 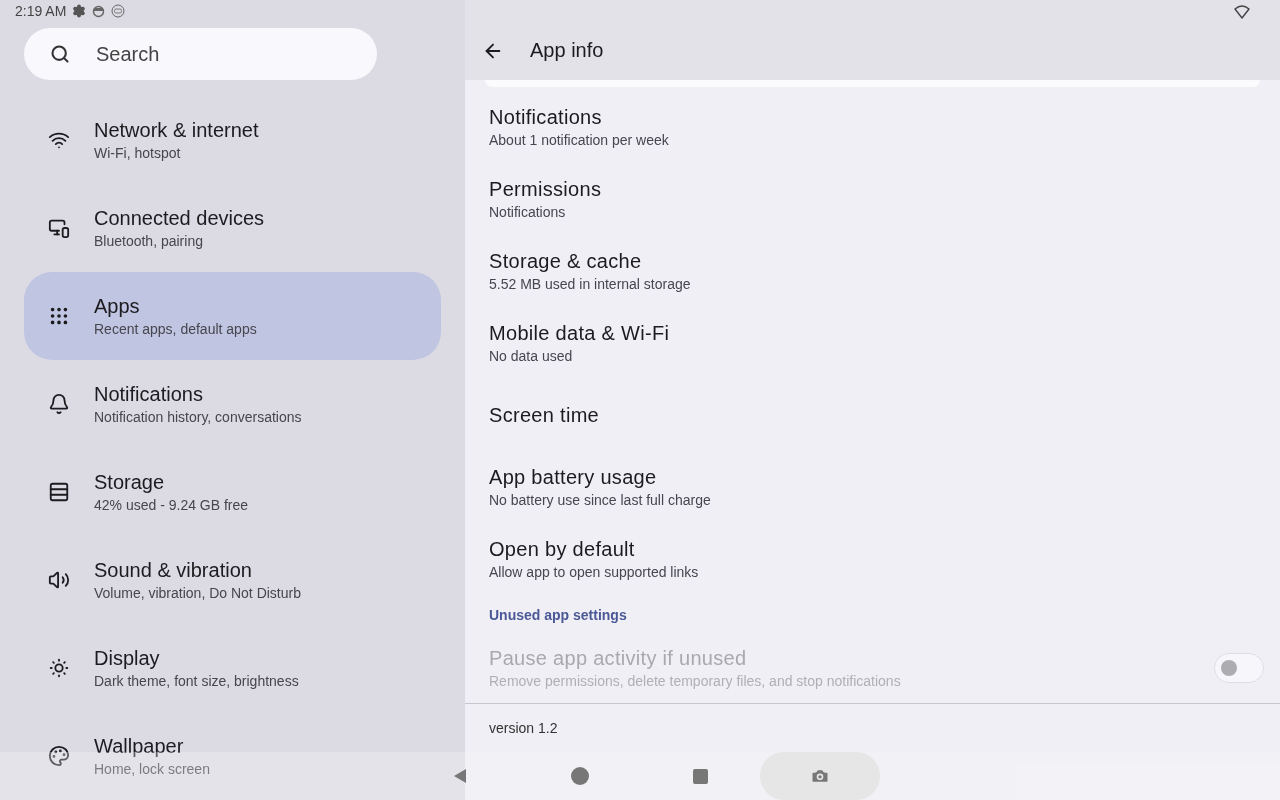 I want to click on settings-row: Permissions Notifications, so click(x=872, y=199).